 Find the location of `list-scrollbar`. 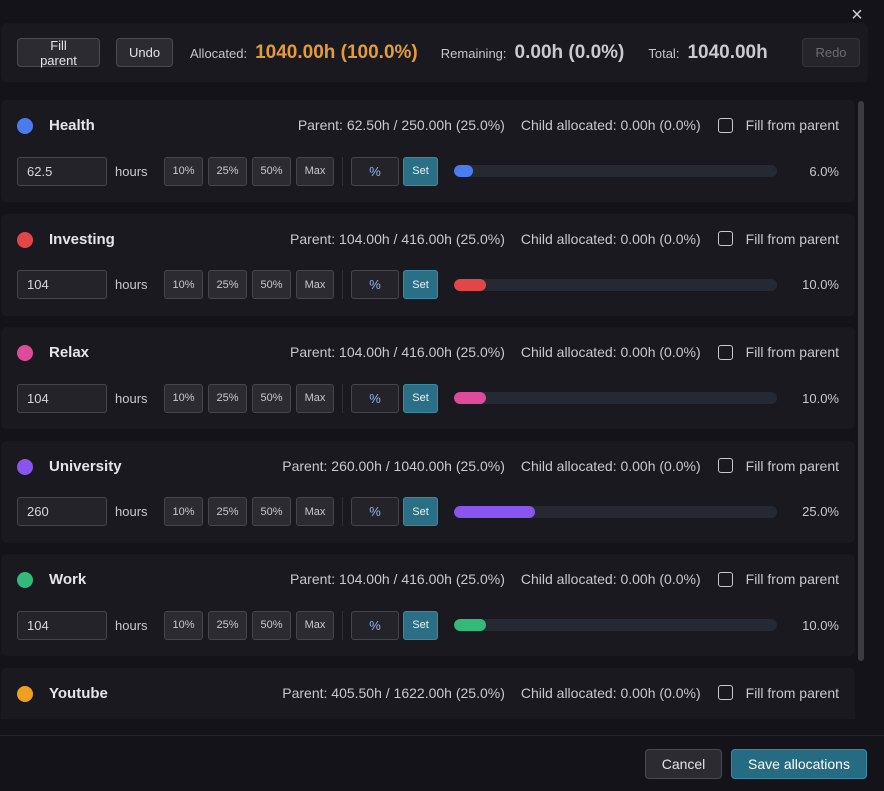

list-scrollbar is located at coordinates (861, 381).